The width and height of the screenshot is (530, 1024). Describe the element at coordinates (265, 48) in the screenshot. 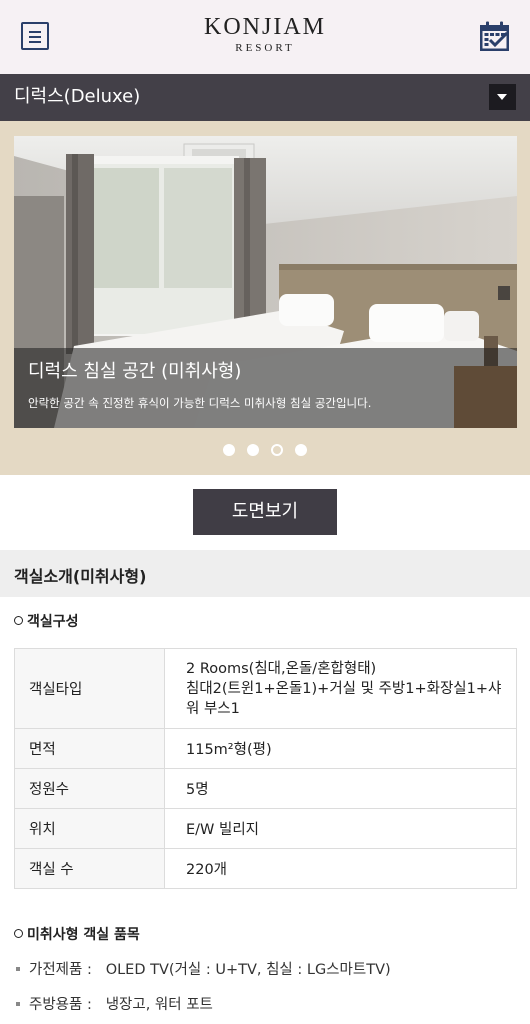

I see `logo-sub-text: RESORT` at that location.